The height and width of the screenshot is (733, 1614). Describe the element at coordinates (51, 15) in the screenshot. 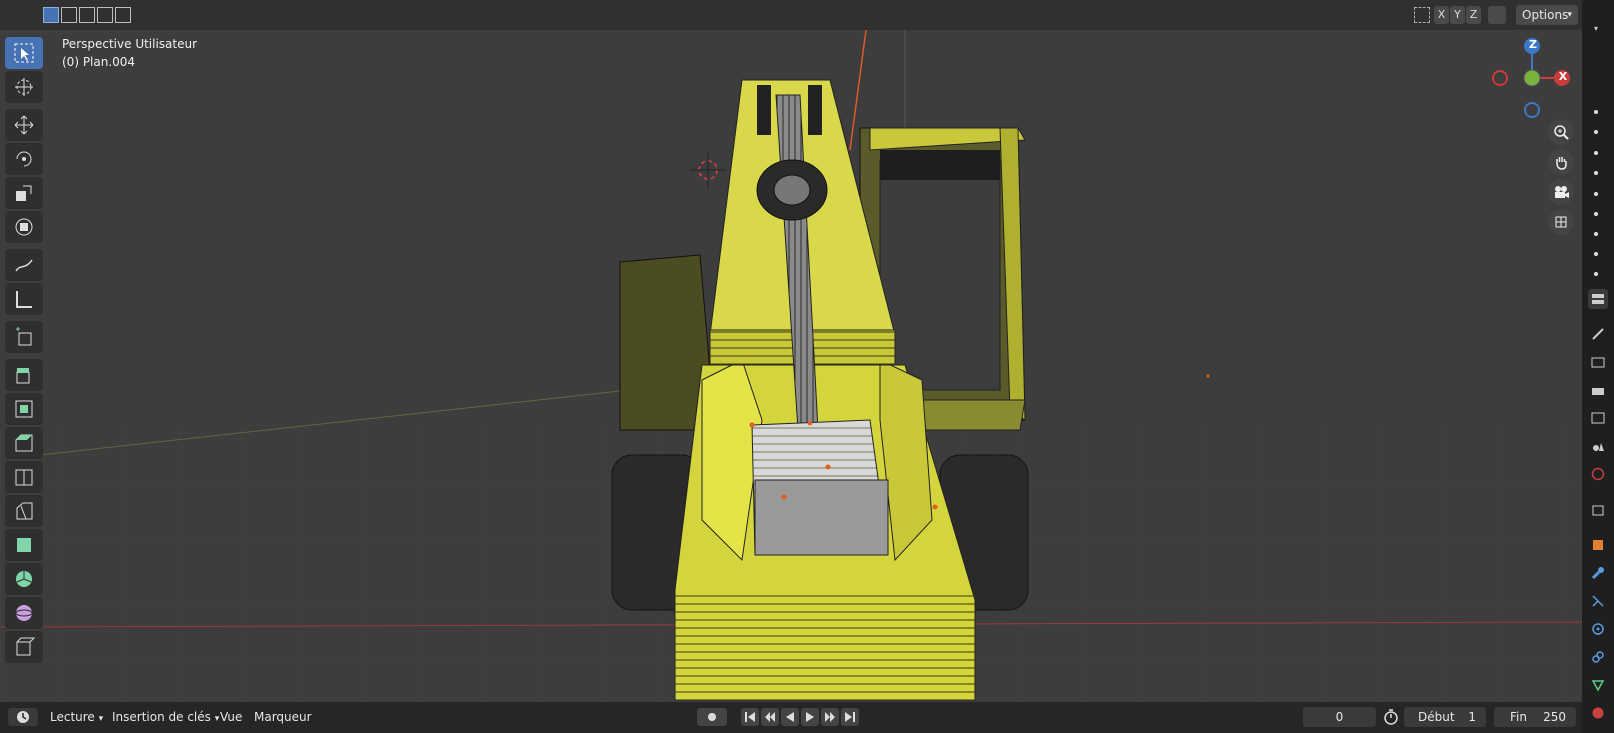

I see `select-new-mode-icon` at that location.